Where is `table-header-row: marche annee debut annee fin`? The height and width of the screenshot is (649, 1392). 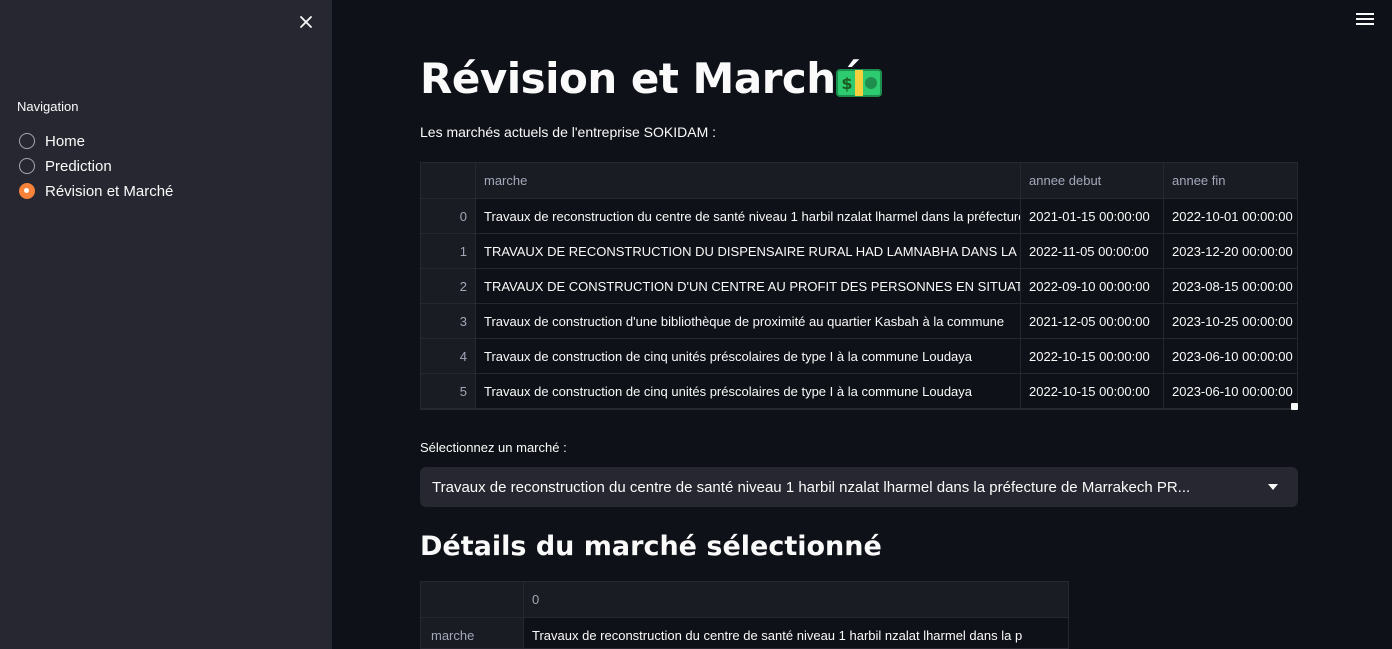 table-header-row: marche annee debut annee fin is located at coordinates (859, 181).